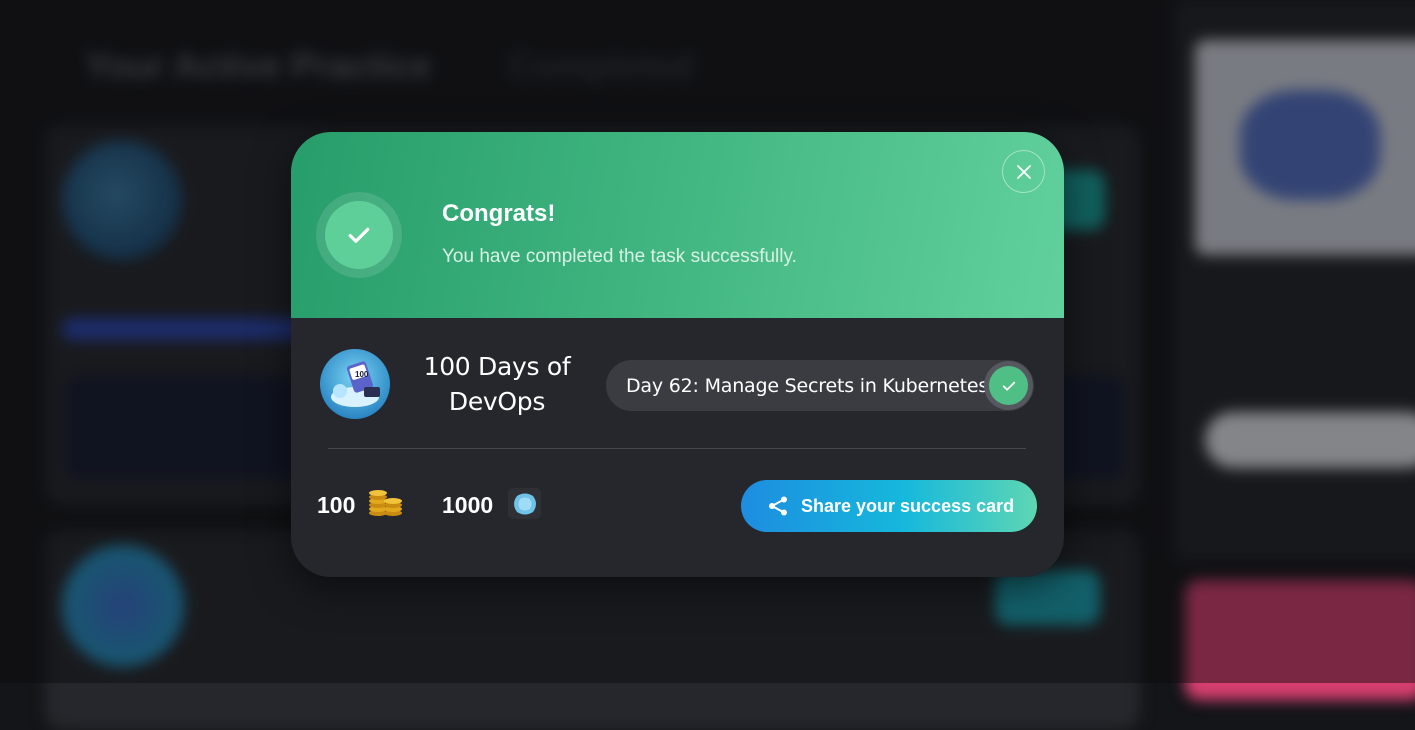  I want to click on course-logo-text: 100, so click(362, 374).